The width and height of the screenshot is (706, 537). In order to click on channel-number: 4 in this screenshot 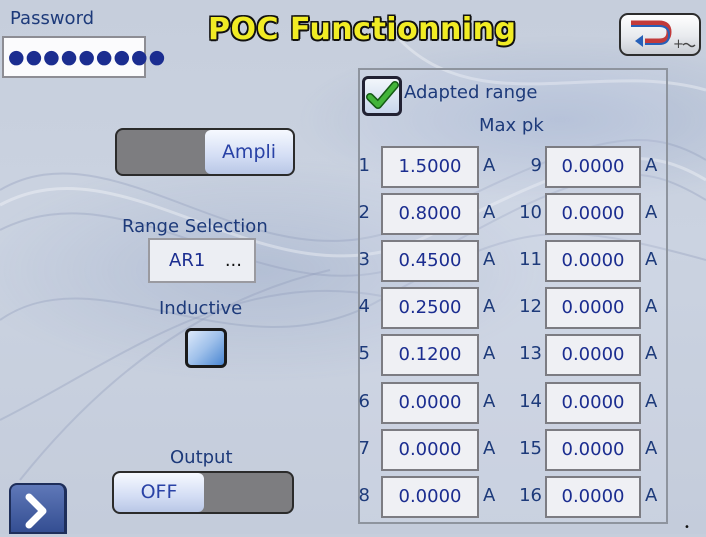, I will do `click(364, 306)`.